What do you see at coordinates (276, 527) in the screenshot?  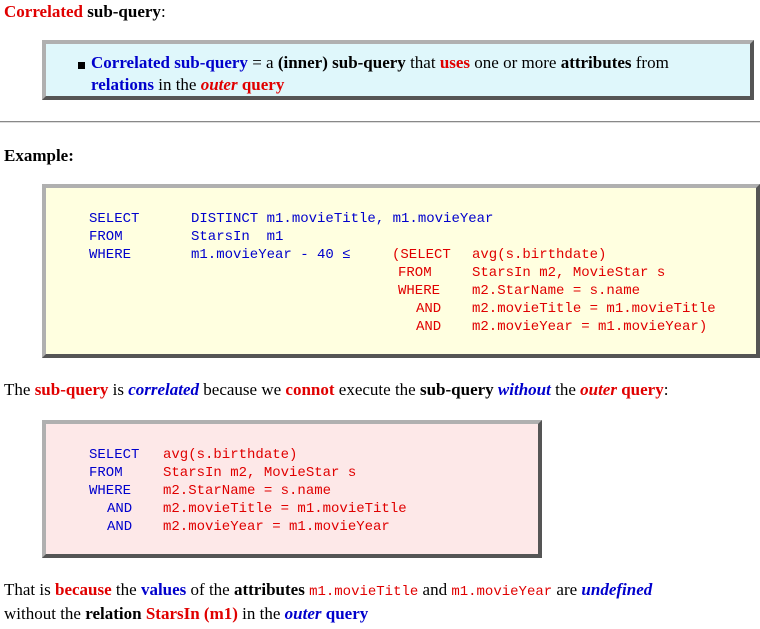 I see `sql-clause: m2.movieYear = m1.movieYear` at bounding box center [276, 527].